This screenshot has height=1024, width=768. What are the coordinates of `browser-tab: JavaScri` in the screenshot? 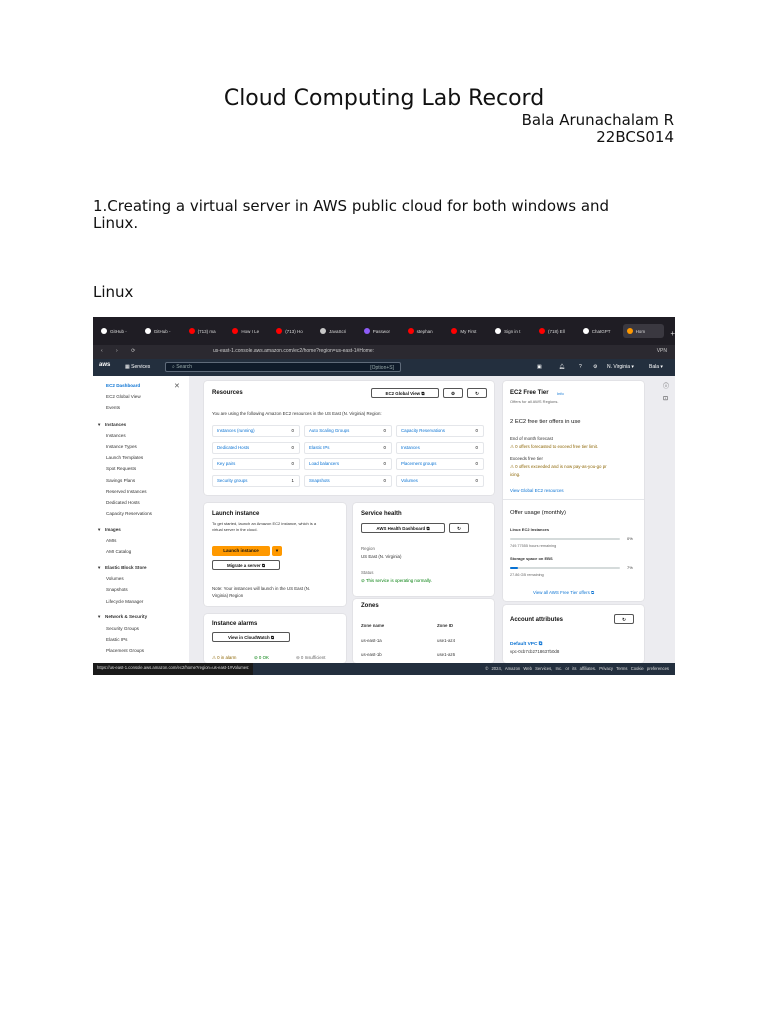 It's located at (337, 331).